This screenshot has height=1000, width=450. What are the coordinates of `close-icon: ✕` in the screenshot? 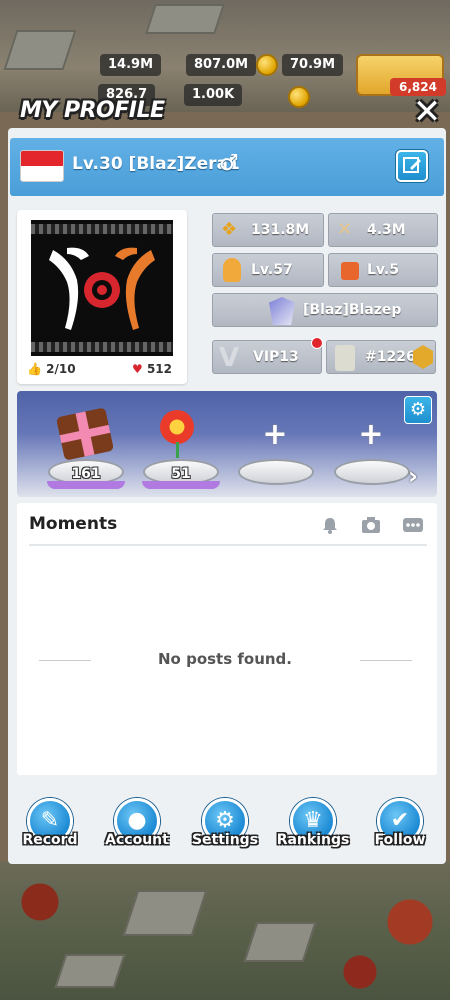 It's located at (427, 112).